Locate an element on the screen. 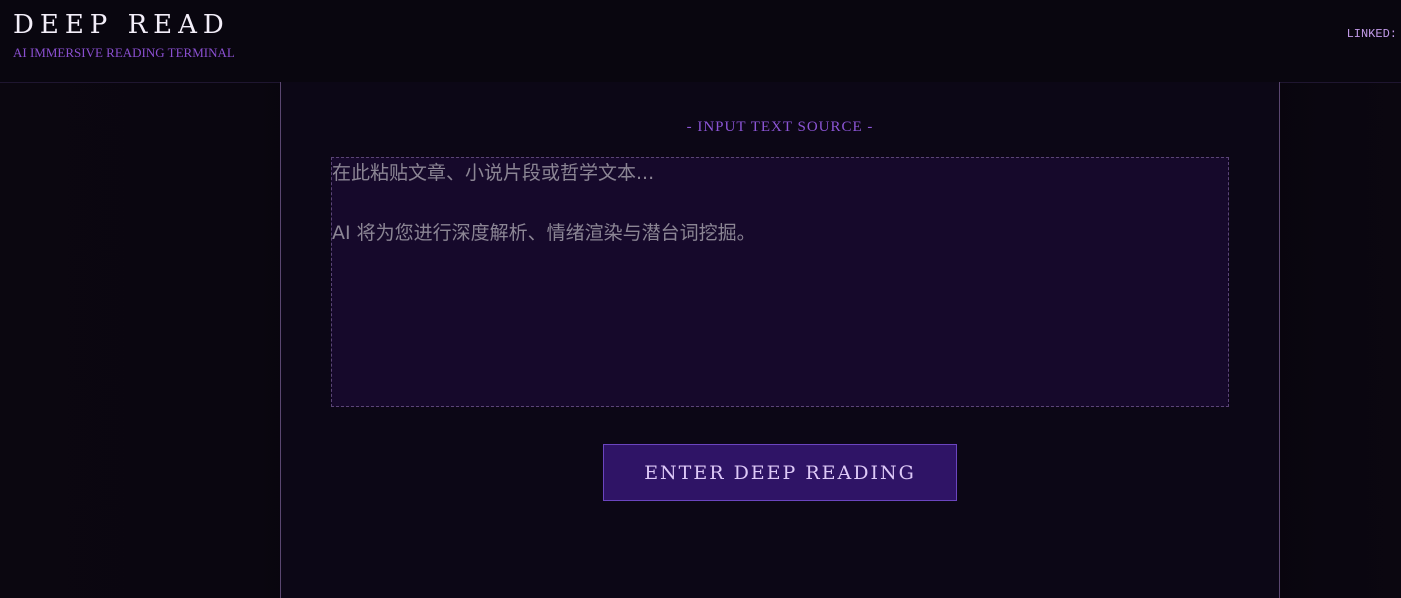  app-subtitle: AI IMMERSIVE READING TERMINAL is located at coordinates (124, 52).